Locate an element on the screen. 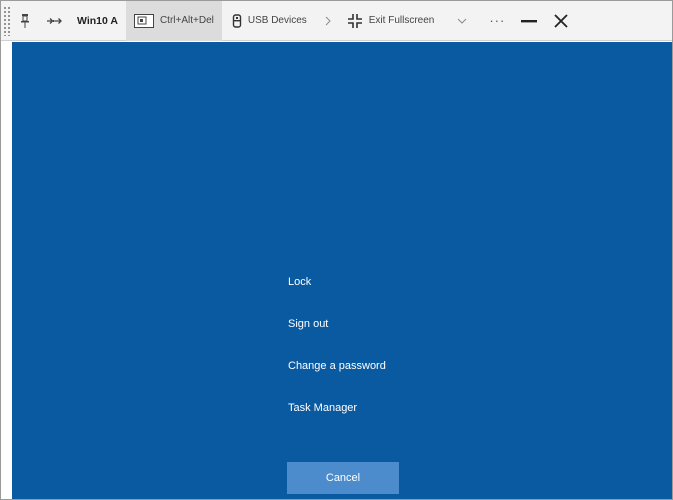 The width and height of the screenshot is (673, 500). chevron-right-icon is located at coordinates (328, 21).